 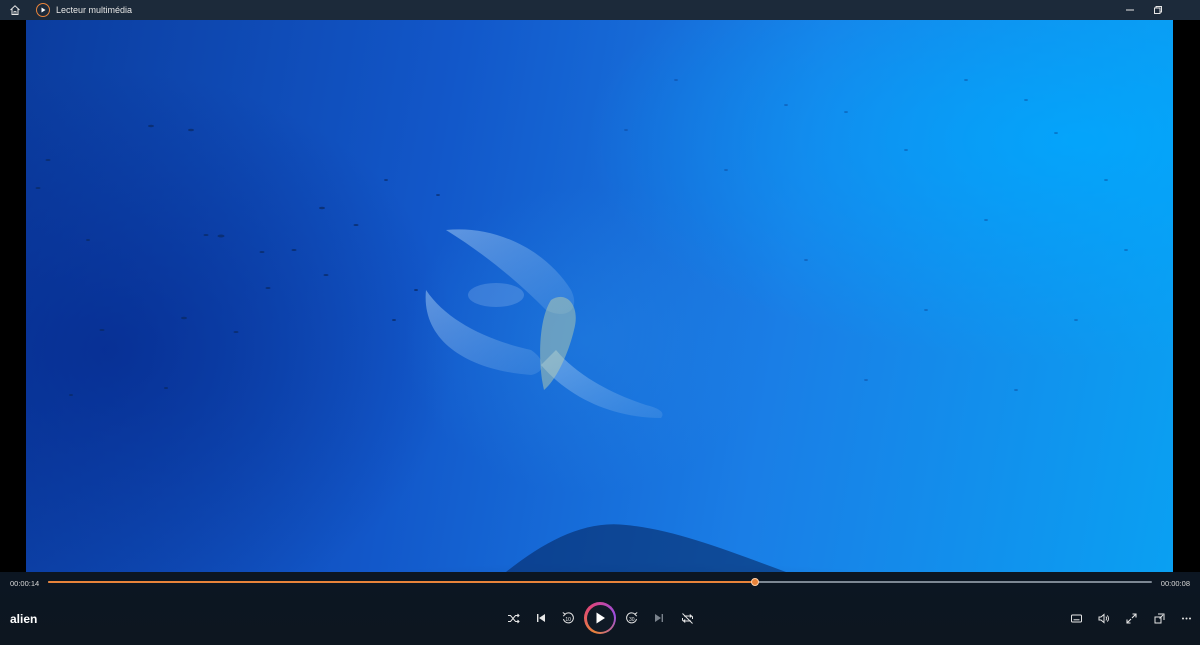 I want to click on svg-text: 10, so click(x=568, y=620).